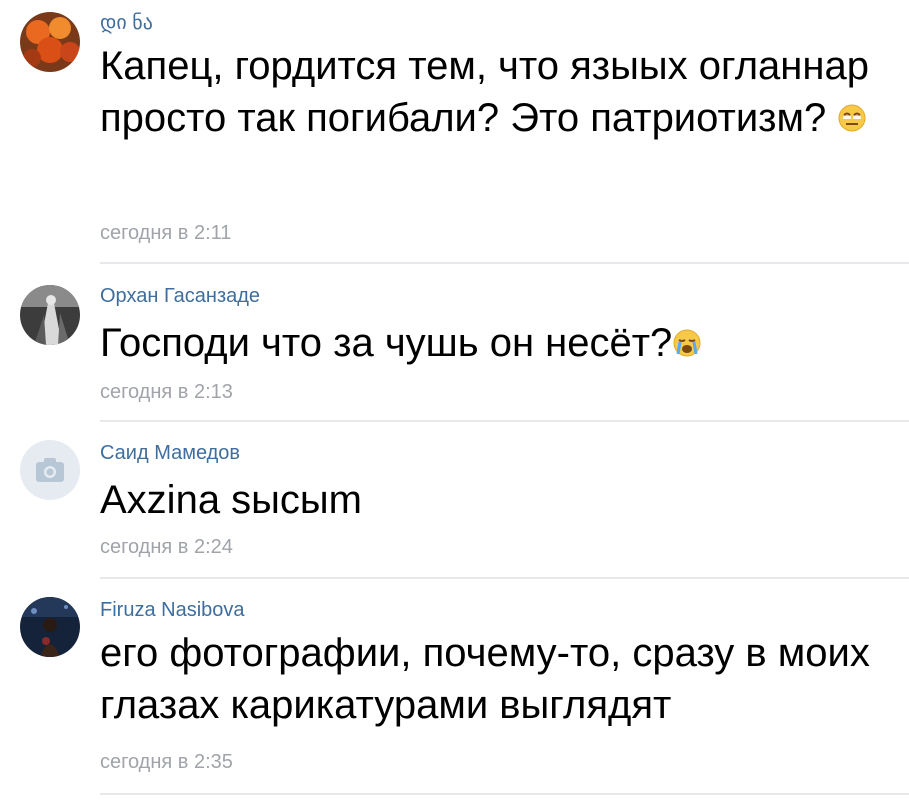  I want to click on comment-text: Господи что за чушь он несёт?, so click(386, 343).